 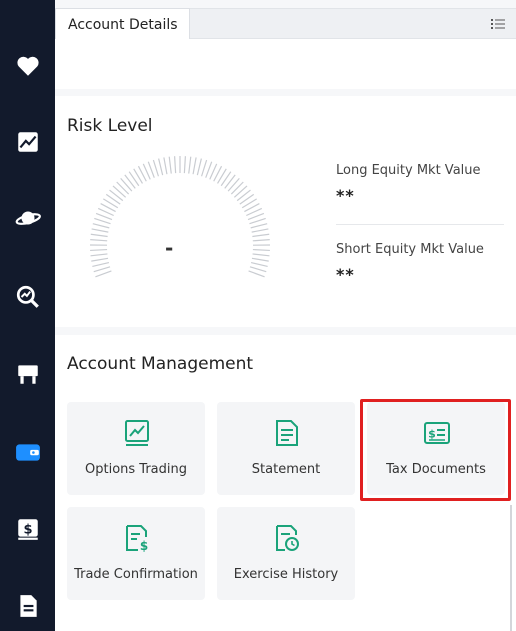 I want to click on tile-label: Statement, so click(x=286, y=469).